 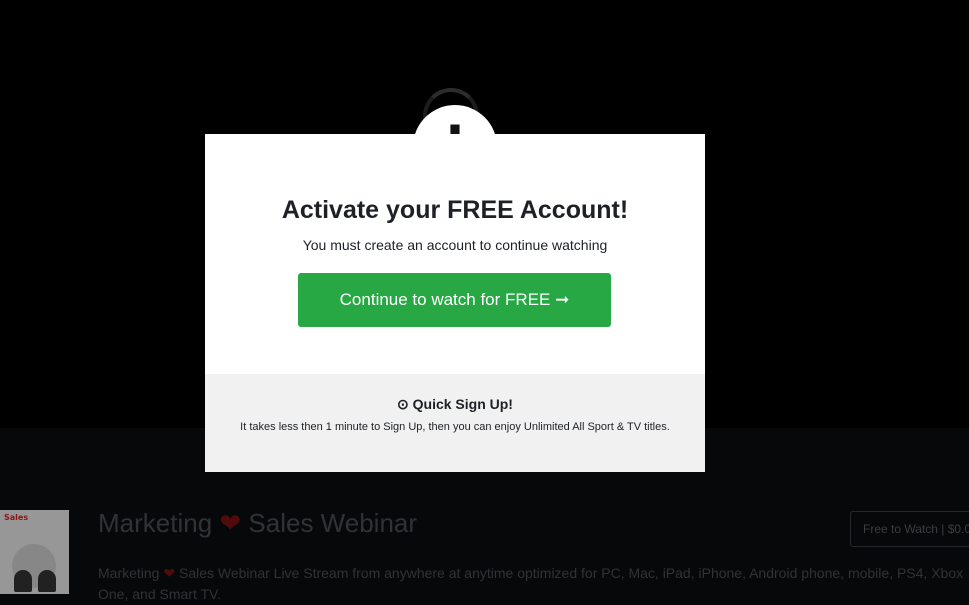 I want to click on continue-free-button: Continue to watch for FREE ➞, so click(x=454, y=300).